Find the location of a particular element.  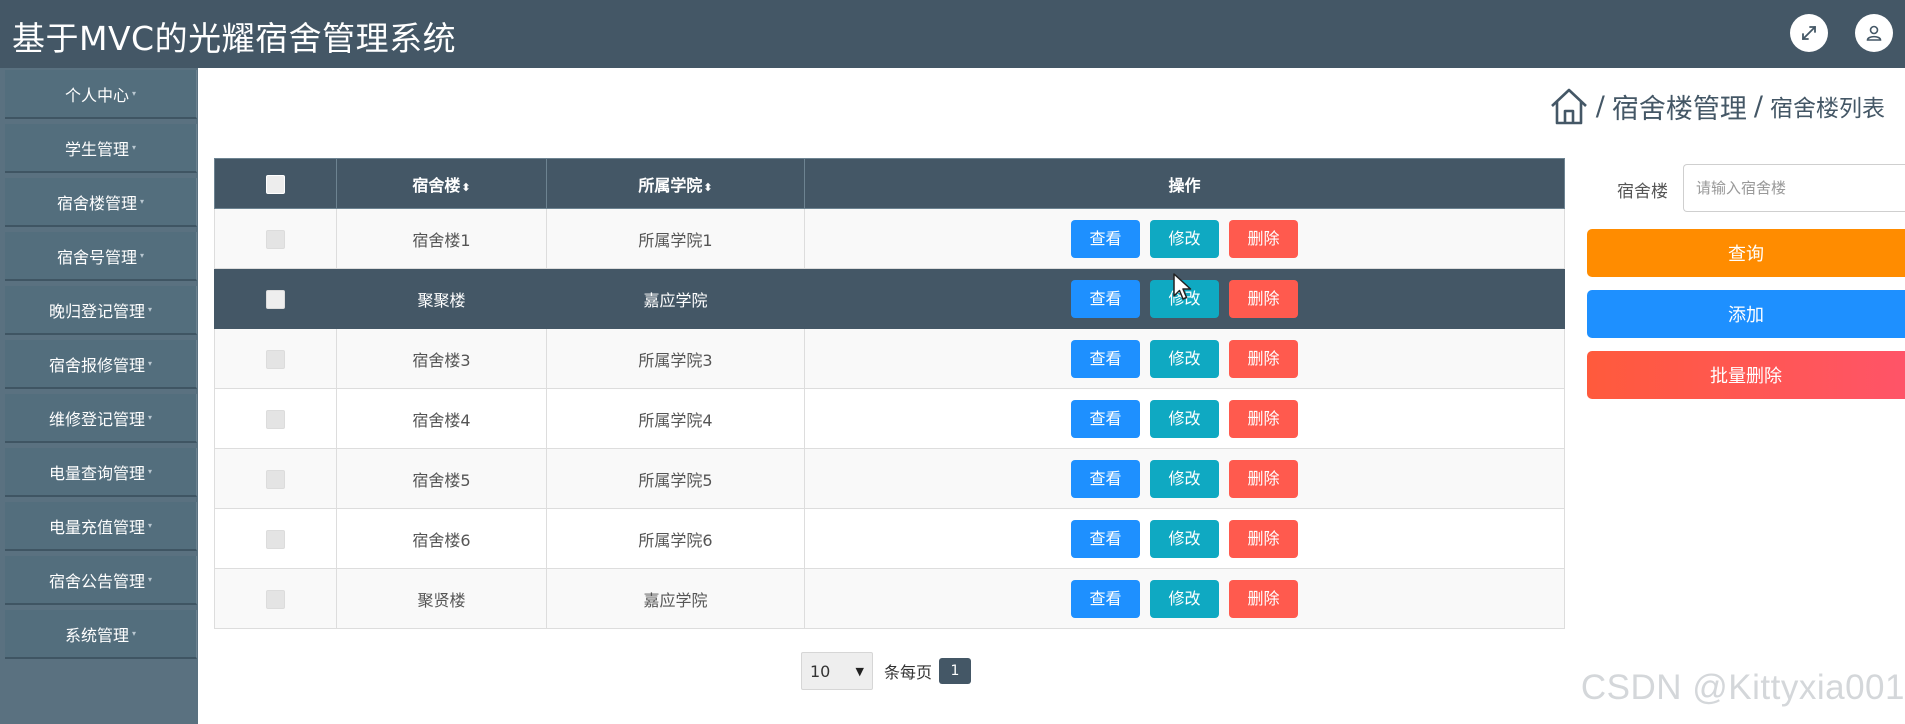

cell-college: 所属学院6 is located at coordinates (675, 538).